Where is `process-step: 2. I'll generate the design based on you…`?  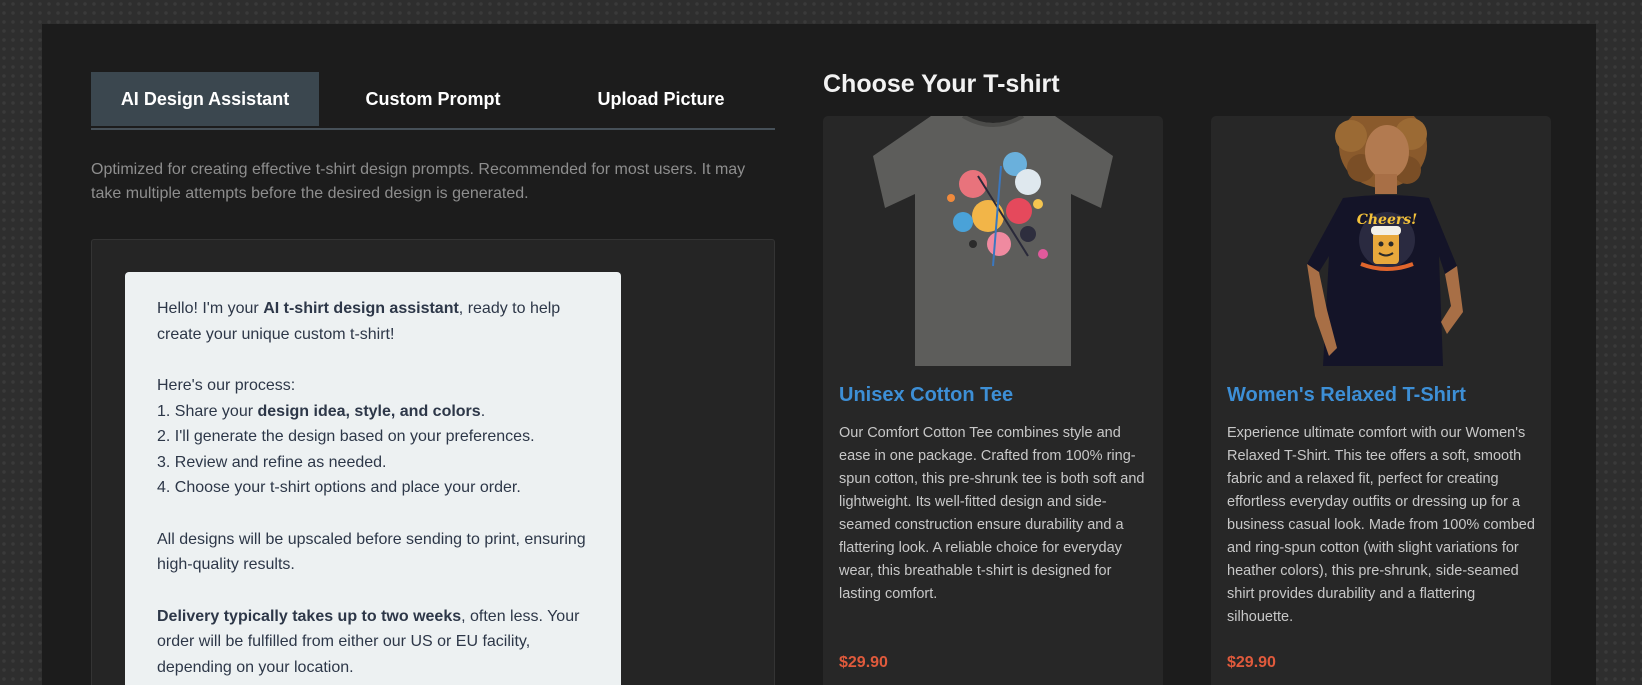
process-step: 2. I'll generate the design based on you… is located at coordinates (346, 436).